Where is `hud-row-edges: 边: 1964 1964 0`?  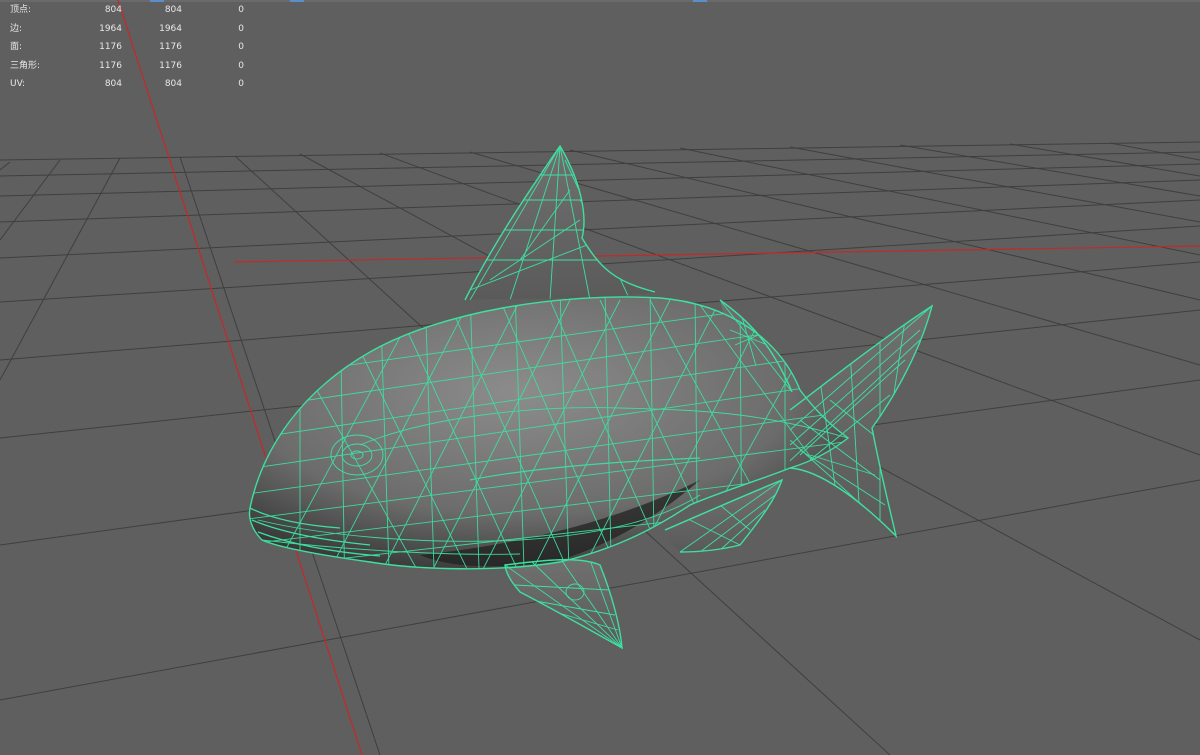 hud-row-edges: 边: 1964 1964 0 is located at coordinates (128, 29).